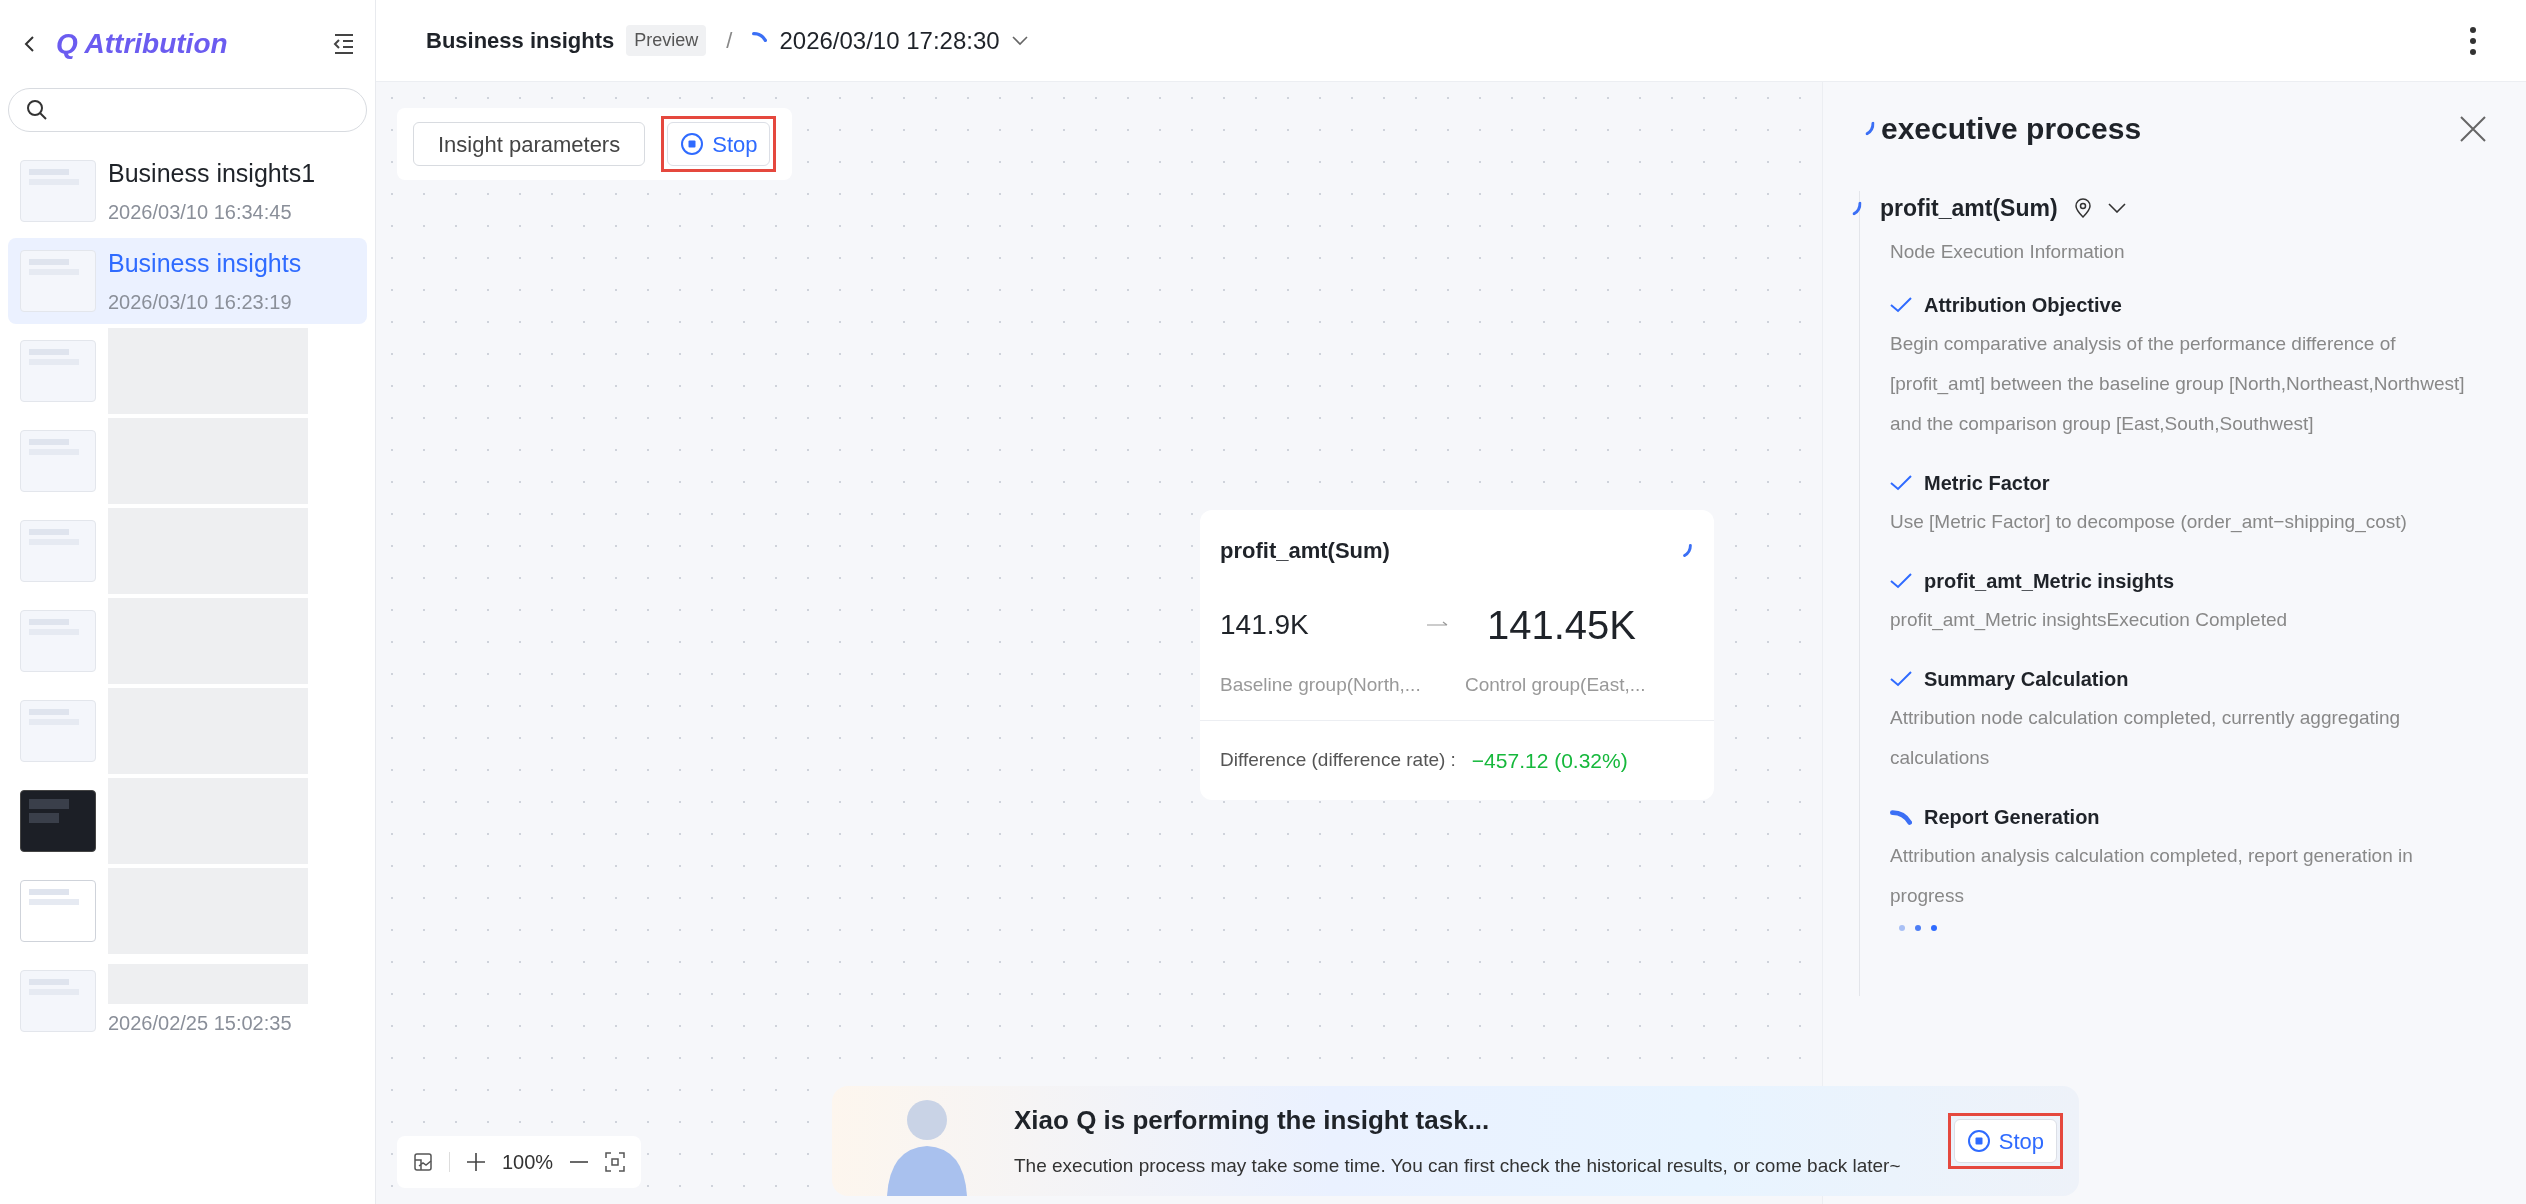 The image size is (2526, 1204). I want to click on panel-title: executive process, so click(2011, 129).